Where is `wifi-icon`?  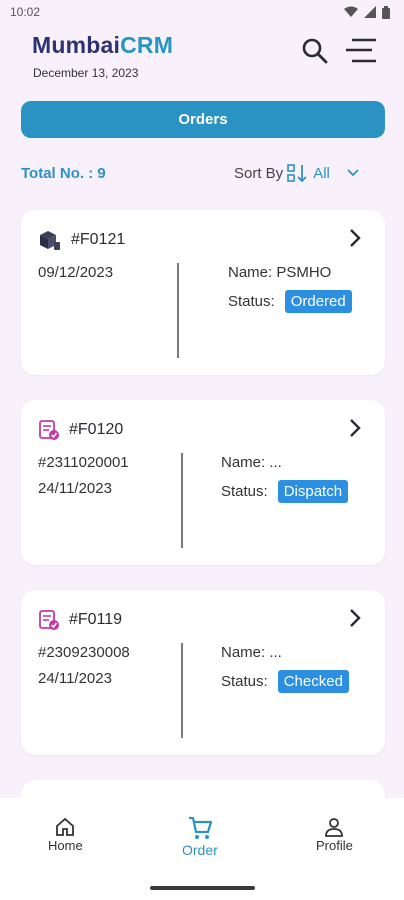
wifi-icon is located at coordinates (351, 11).